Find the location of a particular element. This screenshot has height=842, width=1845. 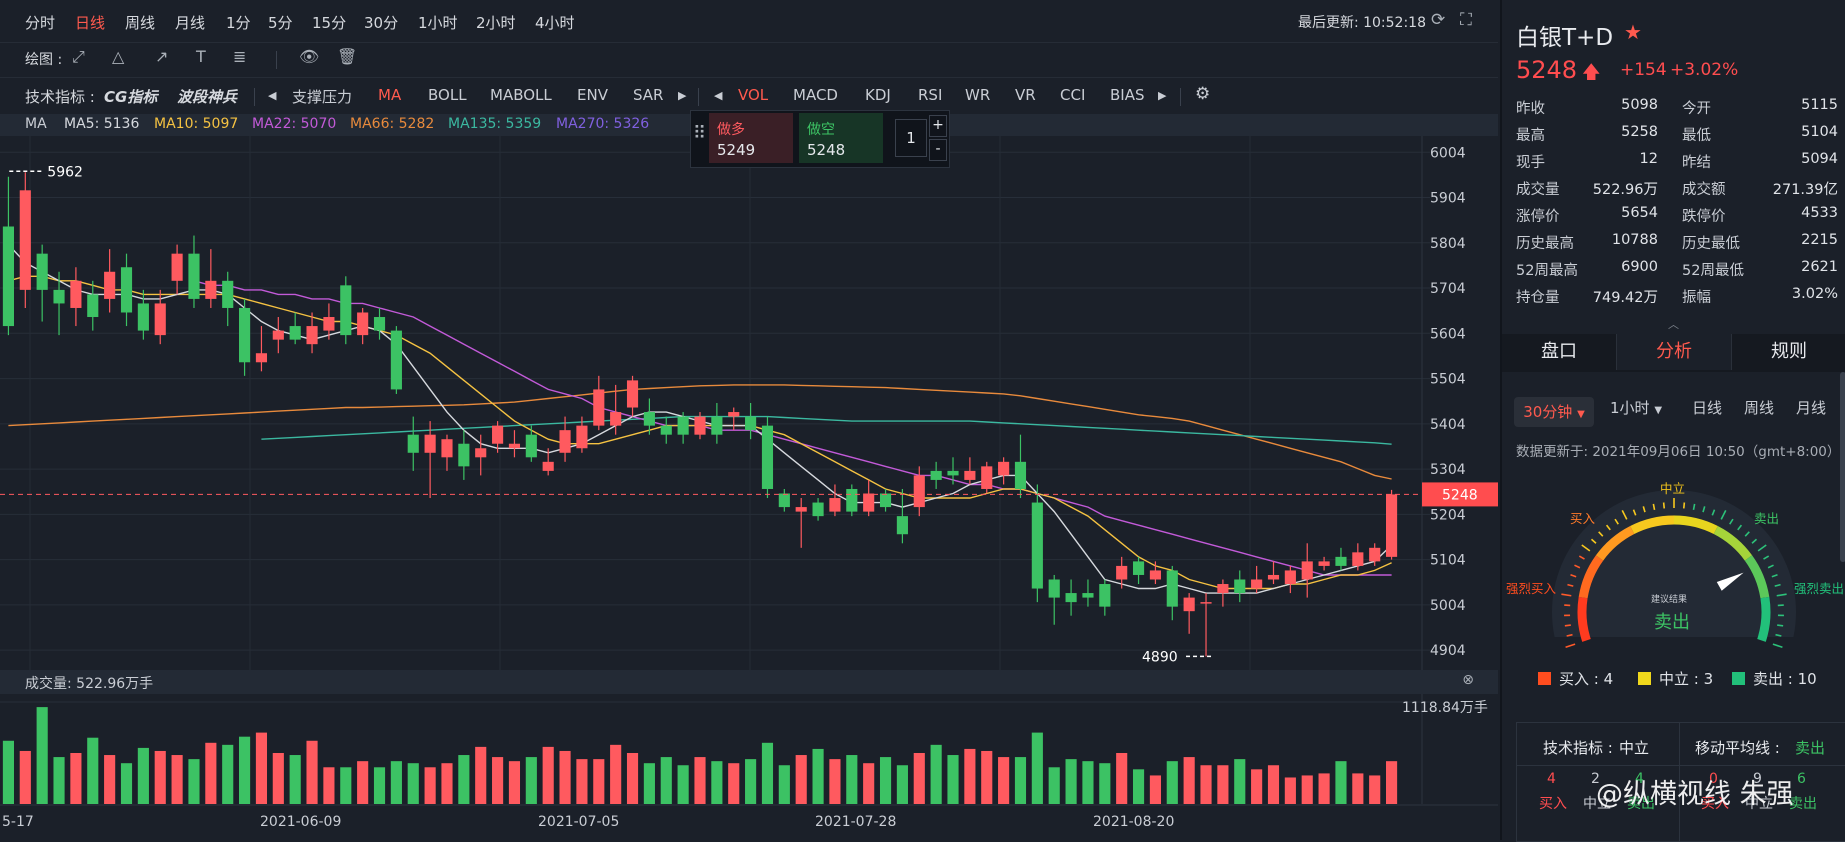

indicator-main: 支撑压力 is located at coordinates (322, 96).